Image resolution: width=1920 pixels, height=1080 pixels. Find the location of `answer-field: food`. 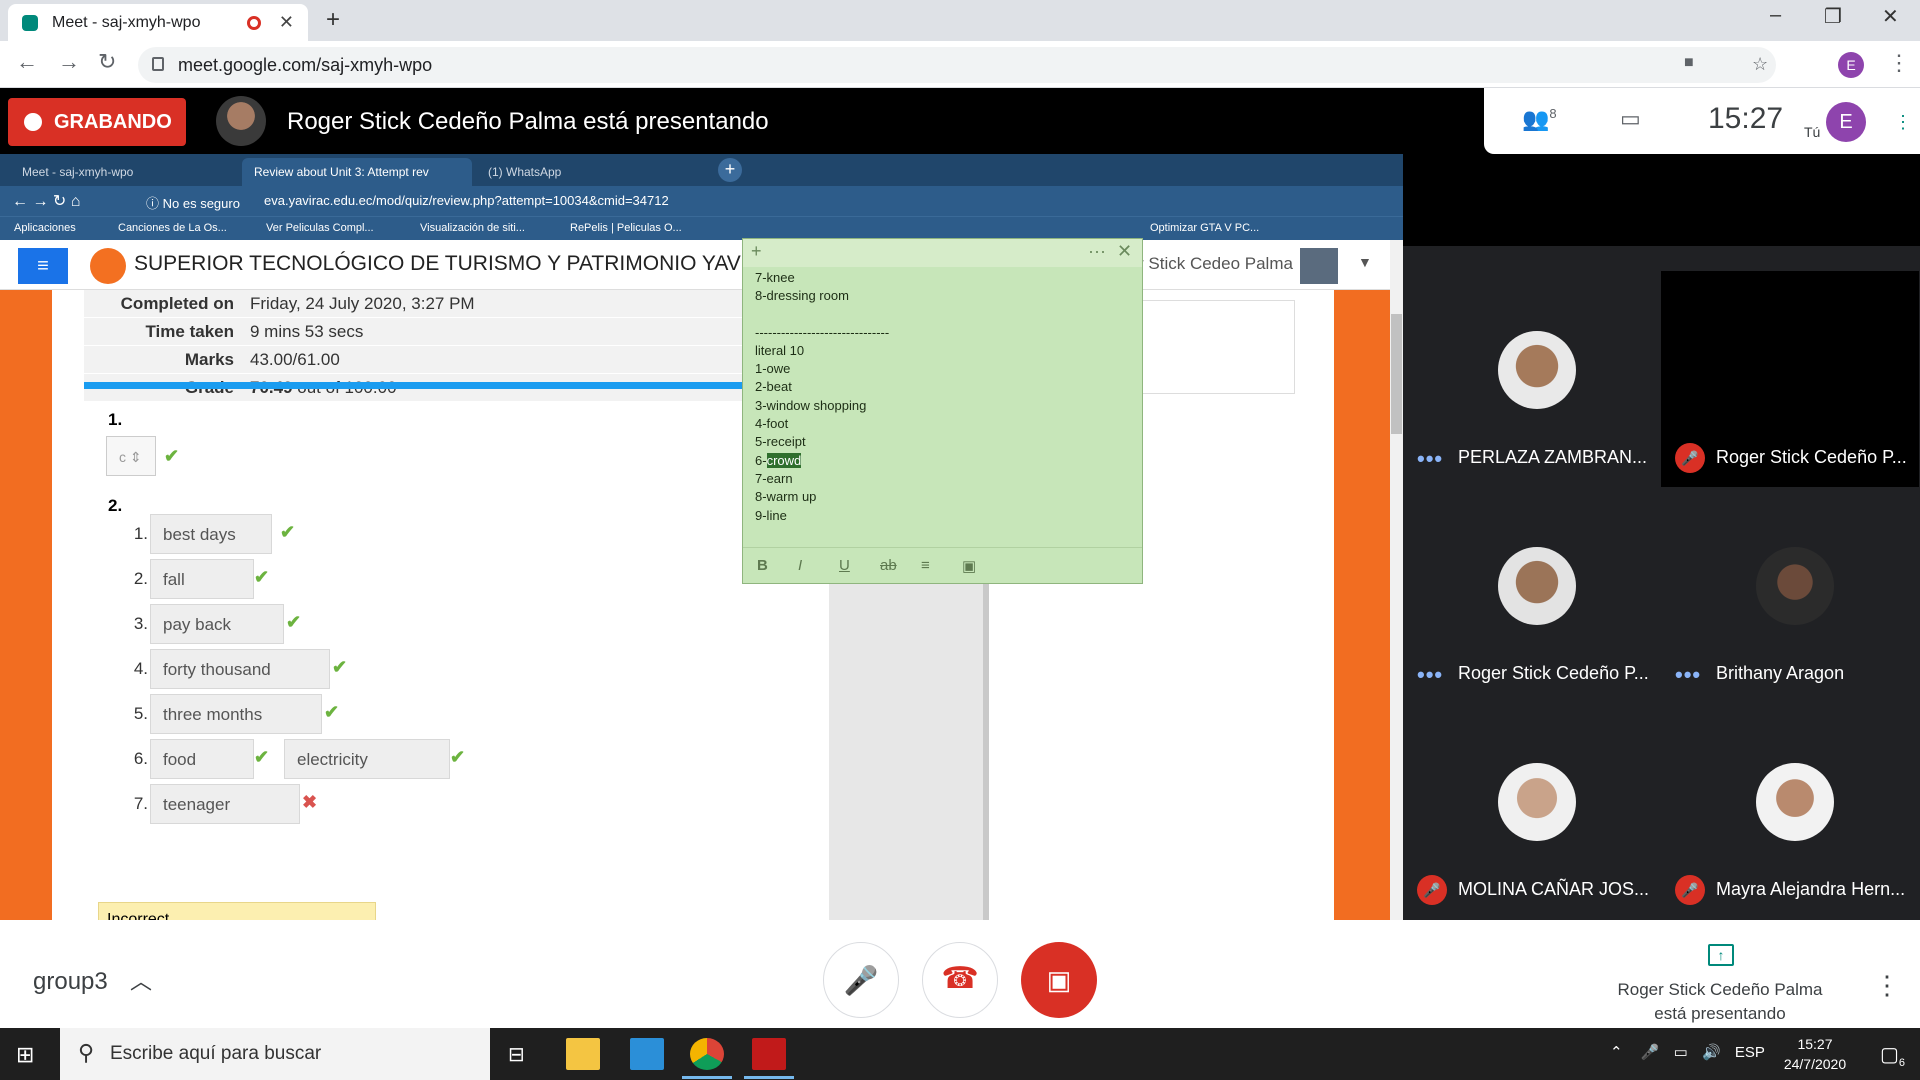

answer-field: food is located at coordinates (202, 759).